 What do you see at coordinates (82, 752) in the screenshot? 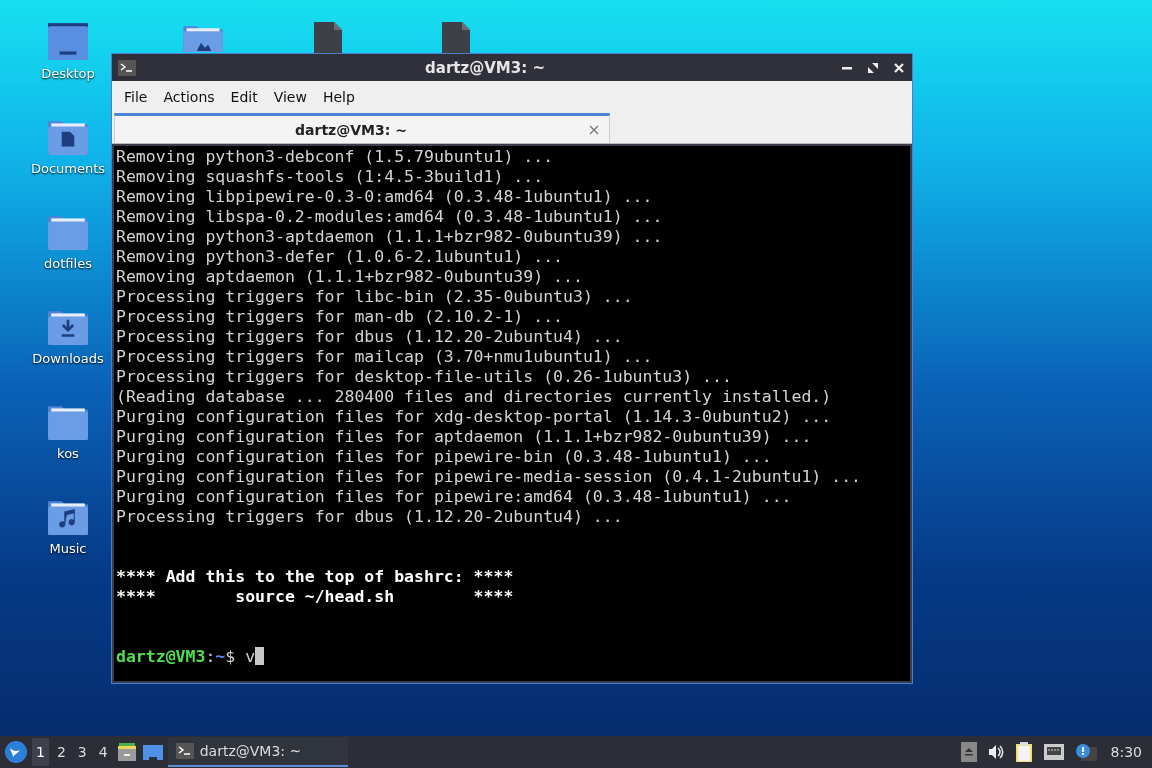
I see `workspace-button: 3` at bounding box center [82, 752].